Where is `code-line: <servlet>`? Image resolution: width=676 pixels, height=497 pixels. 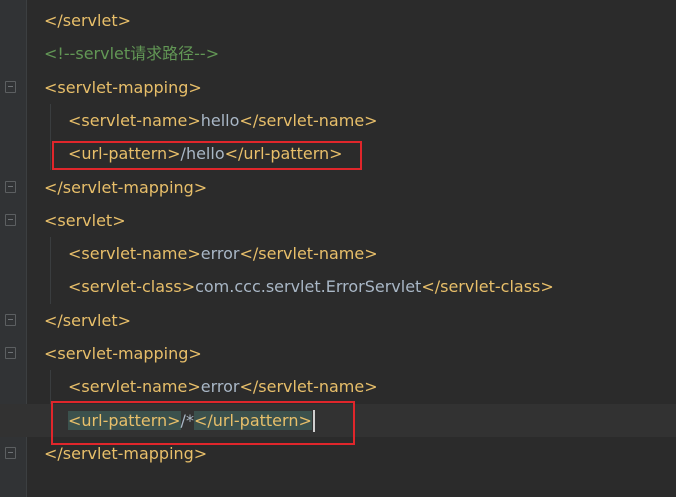
code-line: <servlet> is located at coordinates (338, 220).